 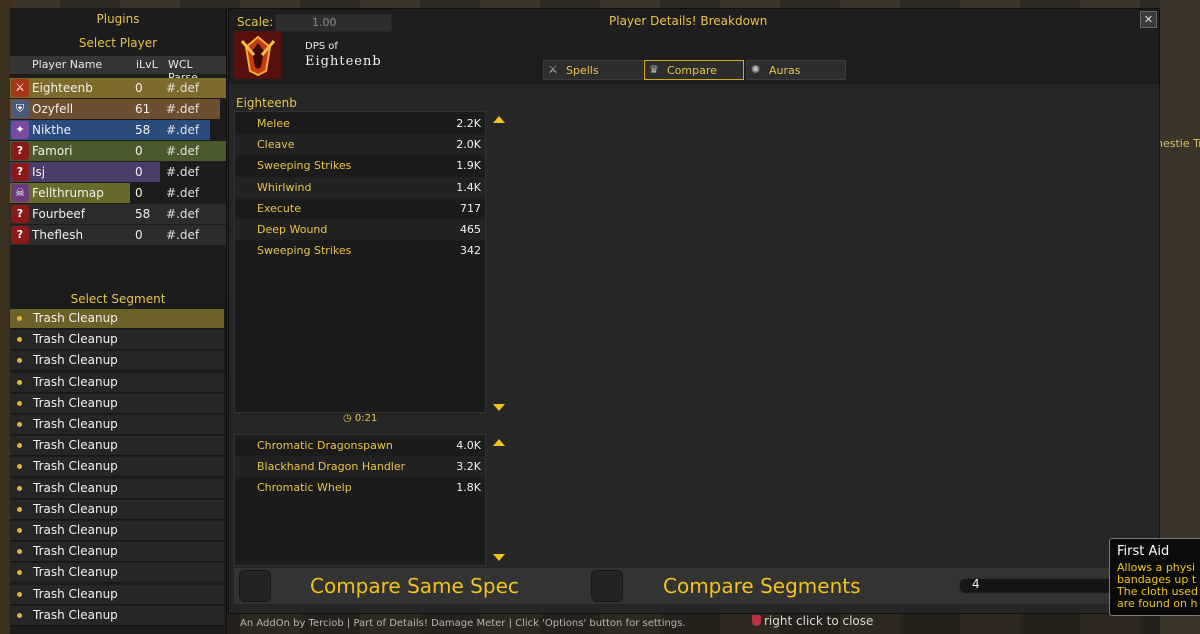 What do you see at coordinates (360, 487) in the screenshot?
I see `target-row: Chromatic Whelp 1.8K` at bounding box center [360, 487].